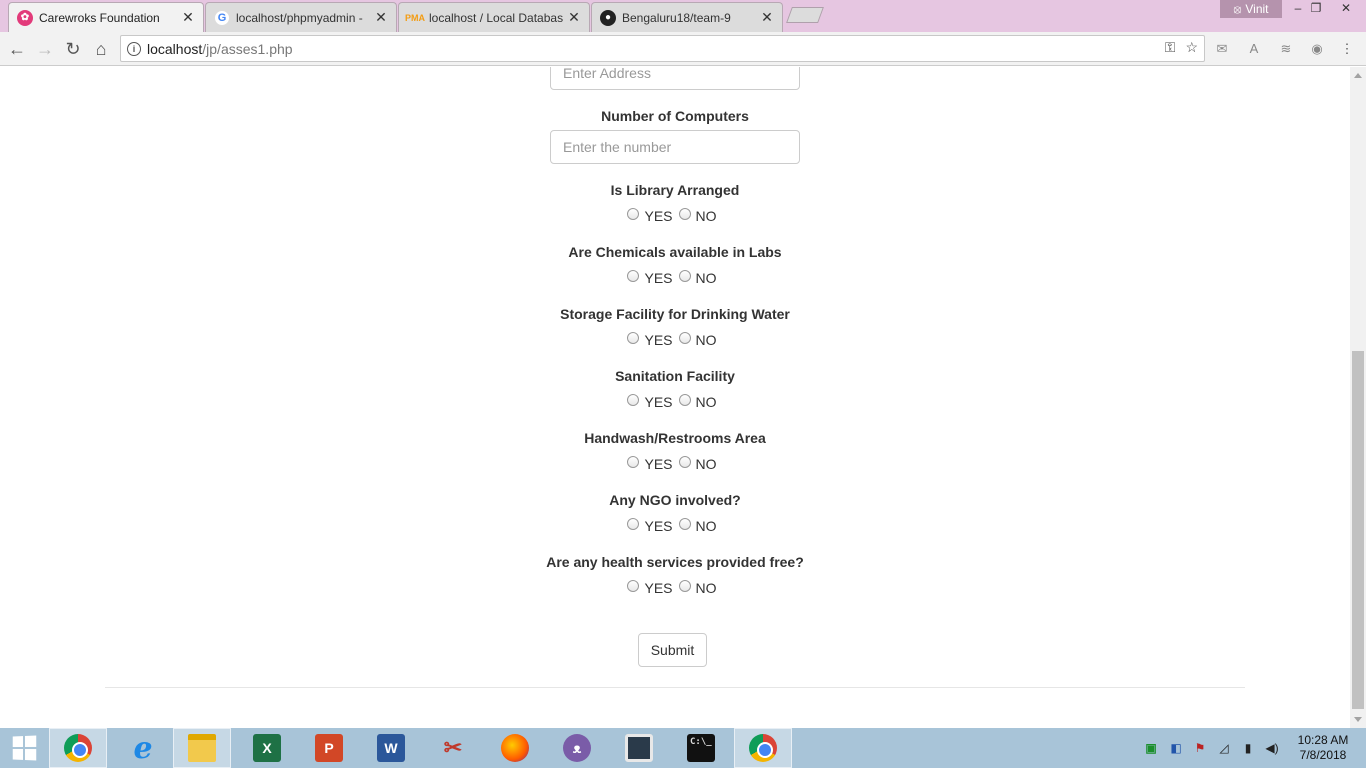 This screenshot has height=768, width=1366. Describe the element at coordinates (1254, 49) in the screenshot. I see `extension-a-icon: A` at that location.